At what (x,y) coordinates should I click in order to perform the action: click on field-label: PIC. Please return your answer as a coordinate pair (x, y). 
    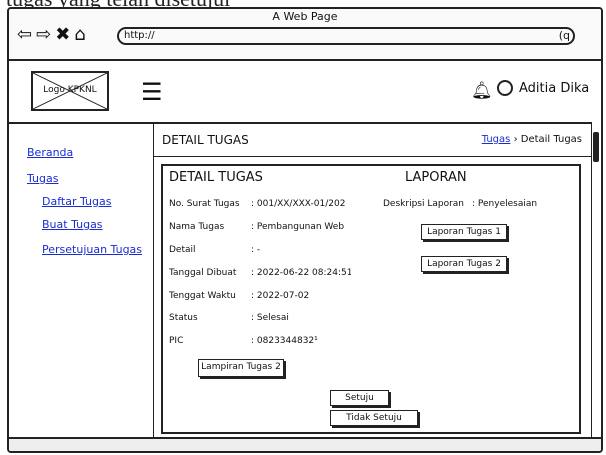
    Looking at the image, I should click on (176, 341).